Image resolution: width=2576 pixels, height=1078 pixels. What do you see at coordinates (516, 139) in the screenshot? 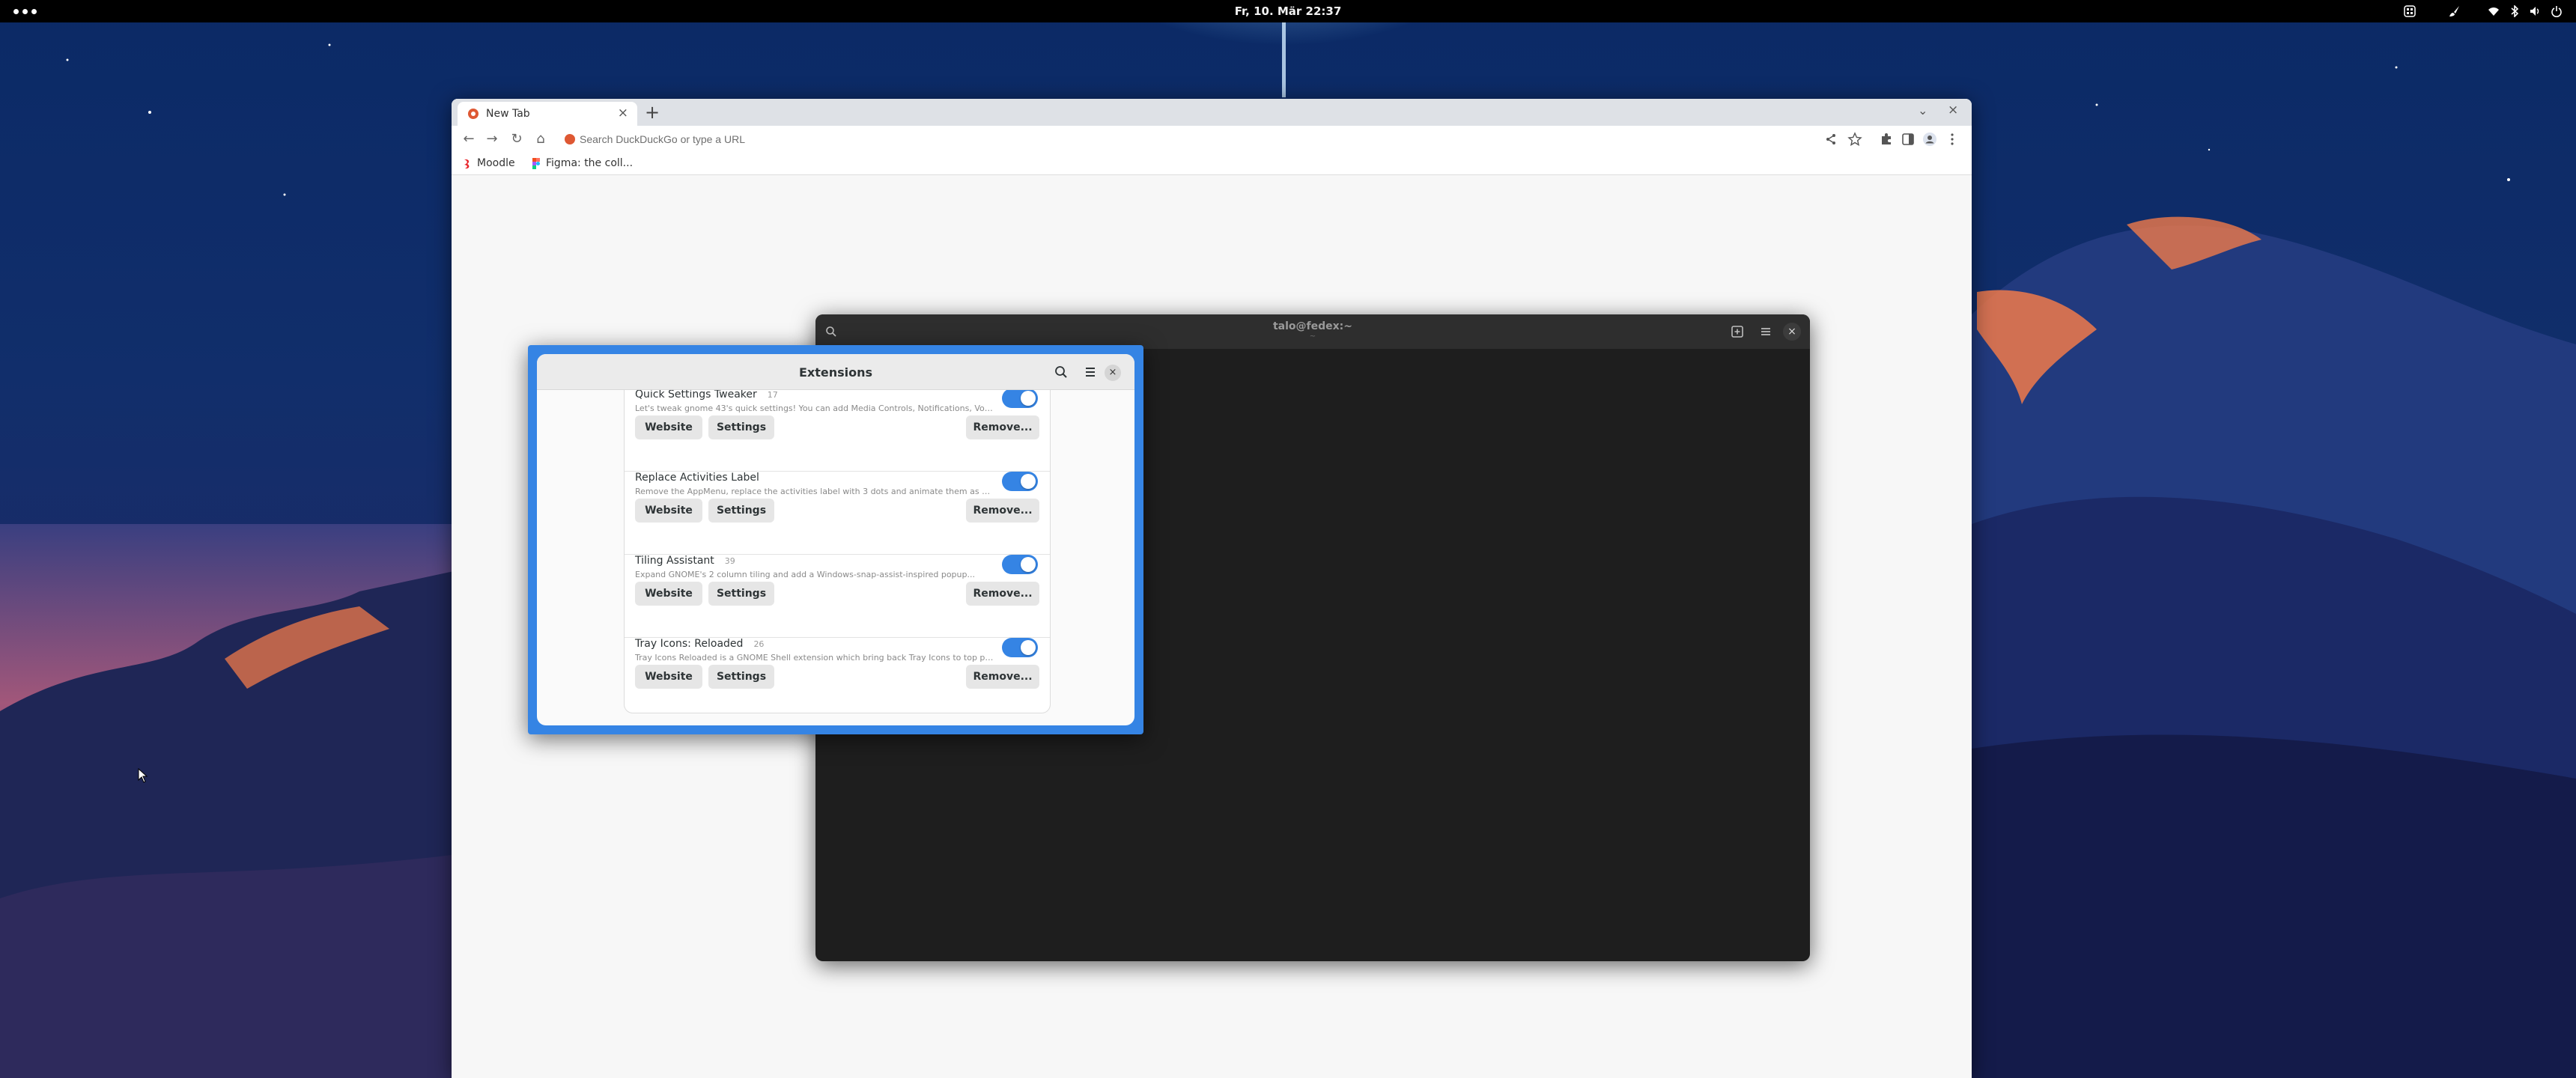
I see `reload-icon: ↻` at bounding box center [516, 139].